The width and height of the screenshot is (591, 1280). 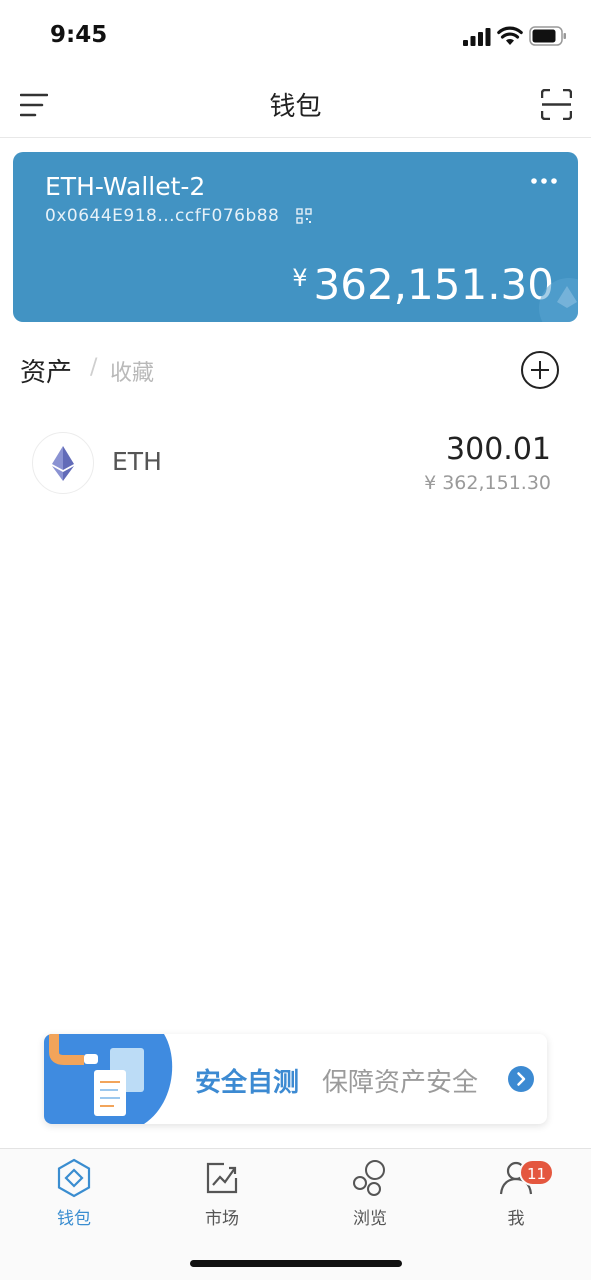 I want to click on cellular-signal-icon, so click(x=477, y=37).